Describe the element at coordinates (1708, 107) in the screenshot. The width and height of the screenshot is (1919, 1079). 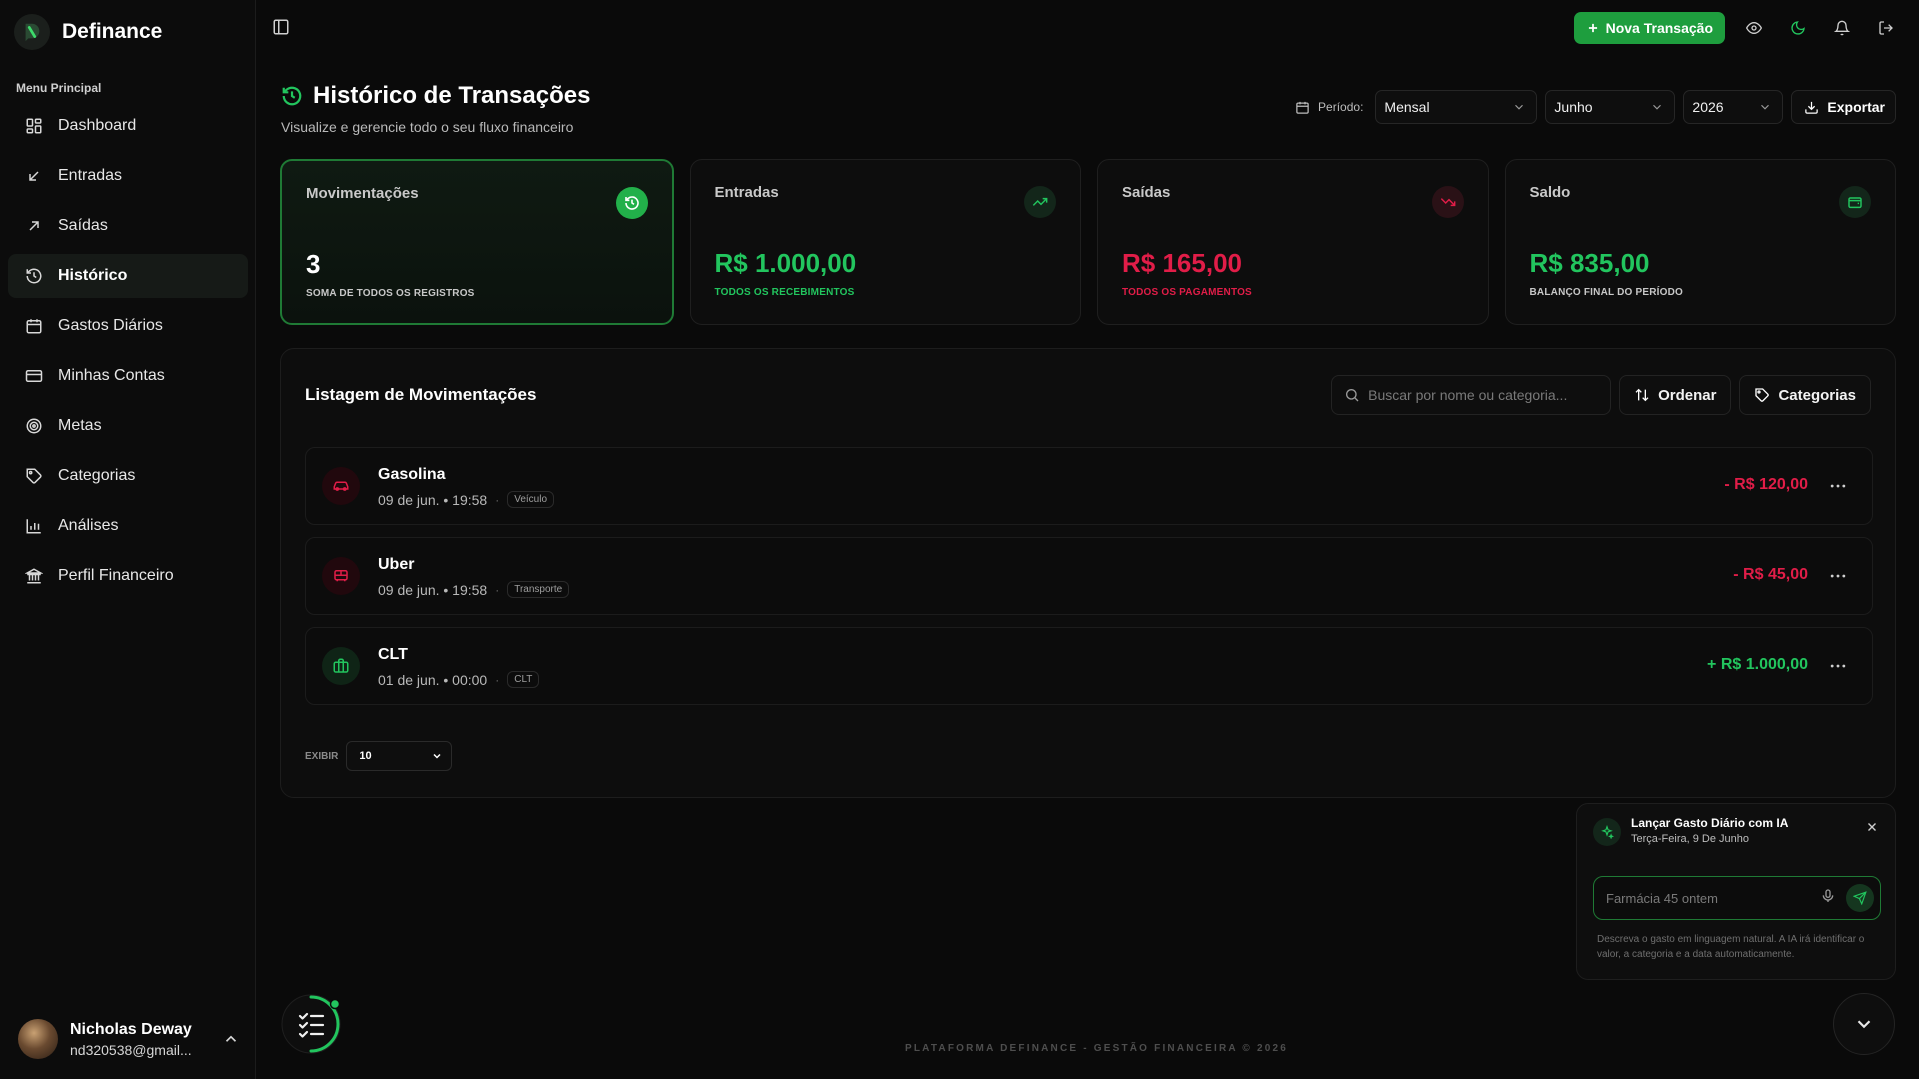
I see `year-value: 2026` at that location.